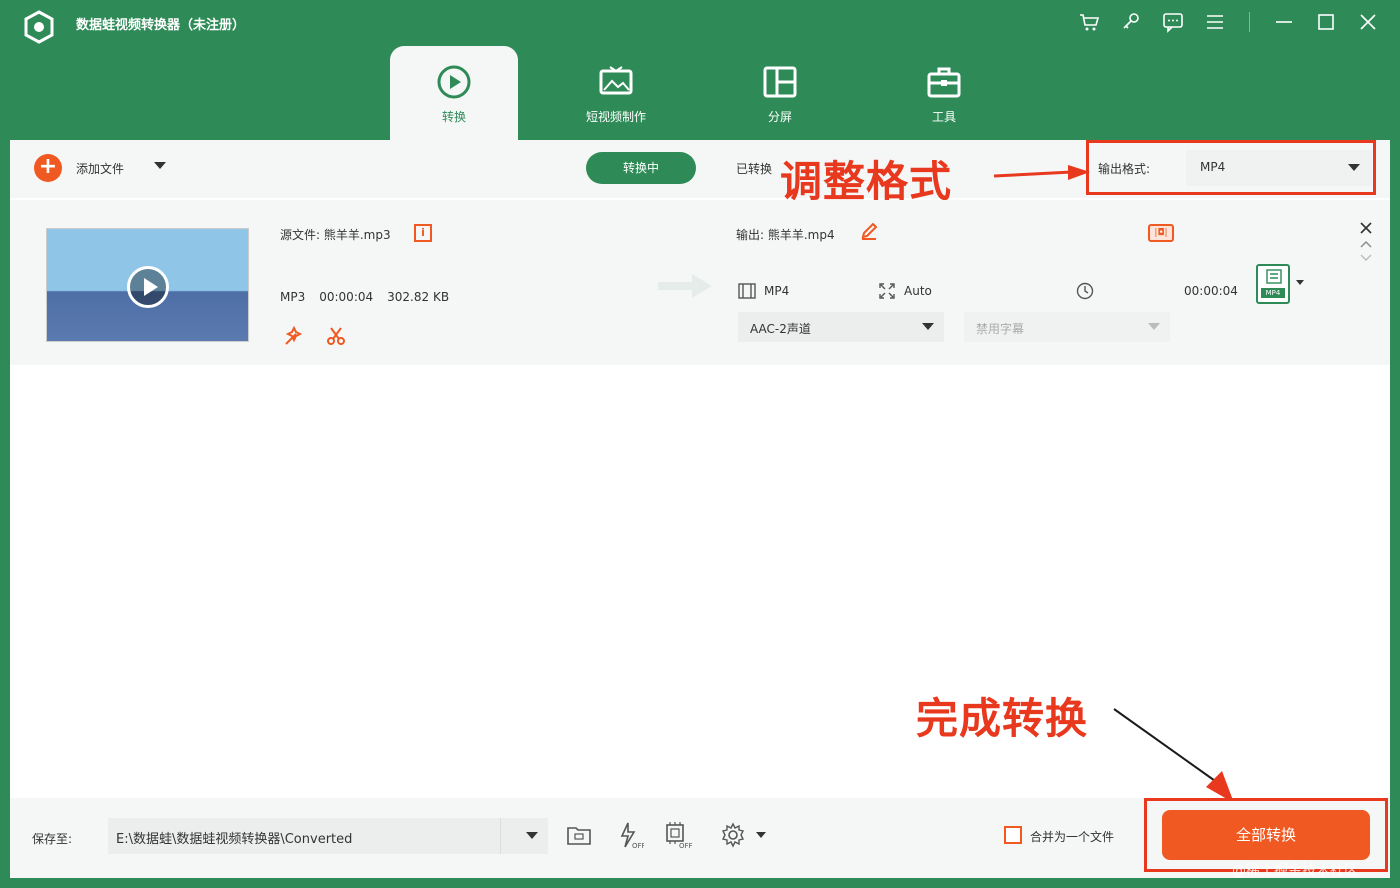 The width and height of the screenshot is (1400, 888). Describe the element at coordinates (1295, 871) in the screenshot. I see `watermark: @稀土掘金技术社区` at that location.